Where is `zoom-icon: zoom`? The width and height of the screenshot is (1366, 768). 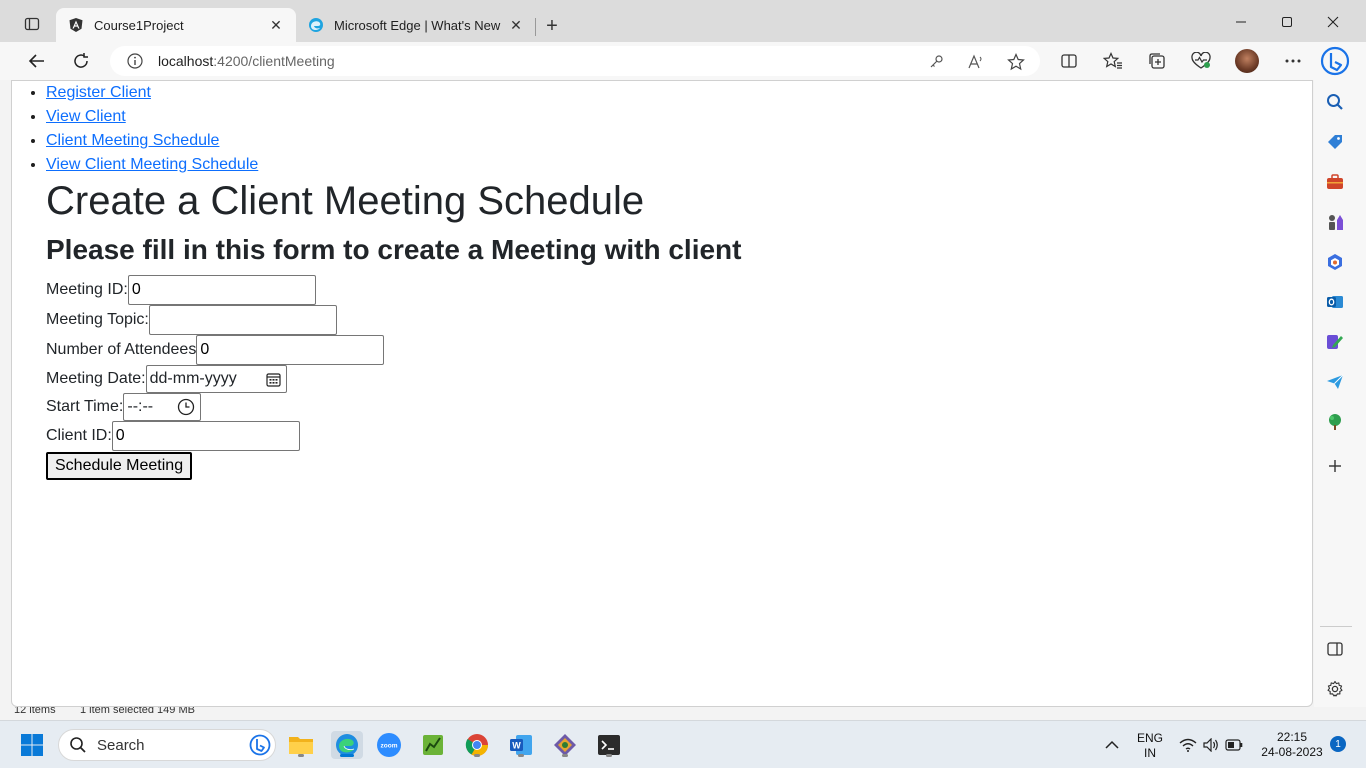
zoom-icon: zoom is located at coordinates (389, 745).